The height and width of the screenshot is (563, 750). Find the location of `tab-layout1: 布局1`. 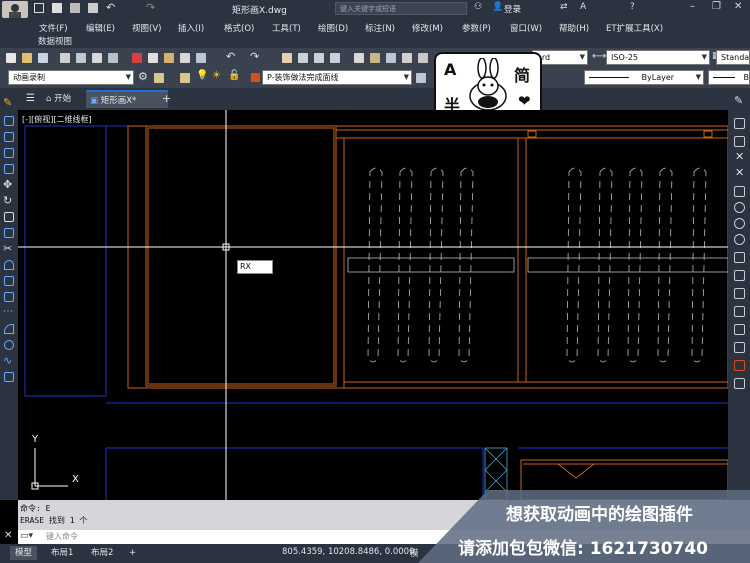

tab-layout1: 布局1 is located at coordinates (62, 553).